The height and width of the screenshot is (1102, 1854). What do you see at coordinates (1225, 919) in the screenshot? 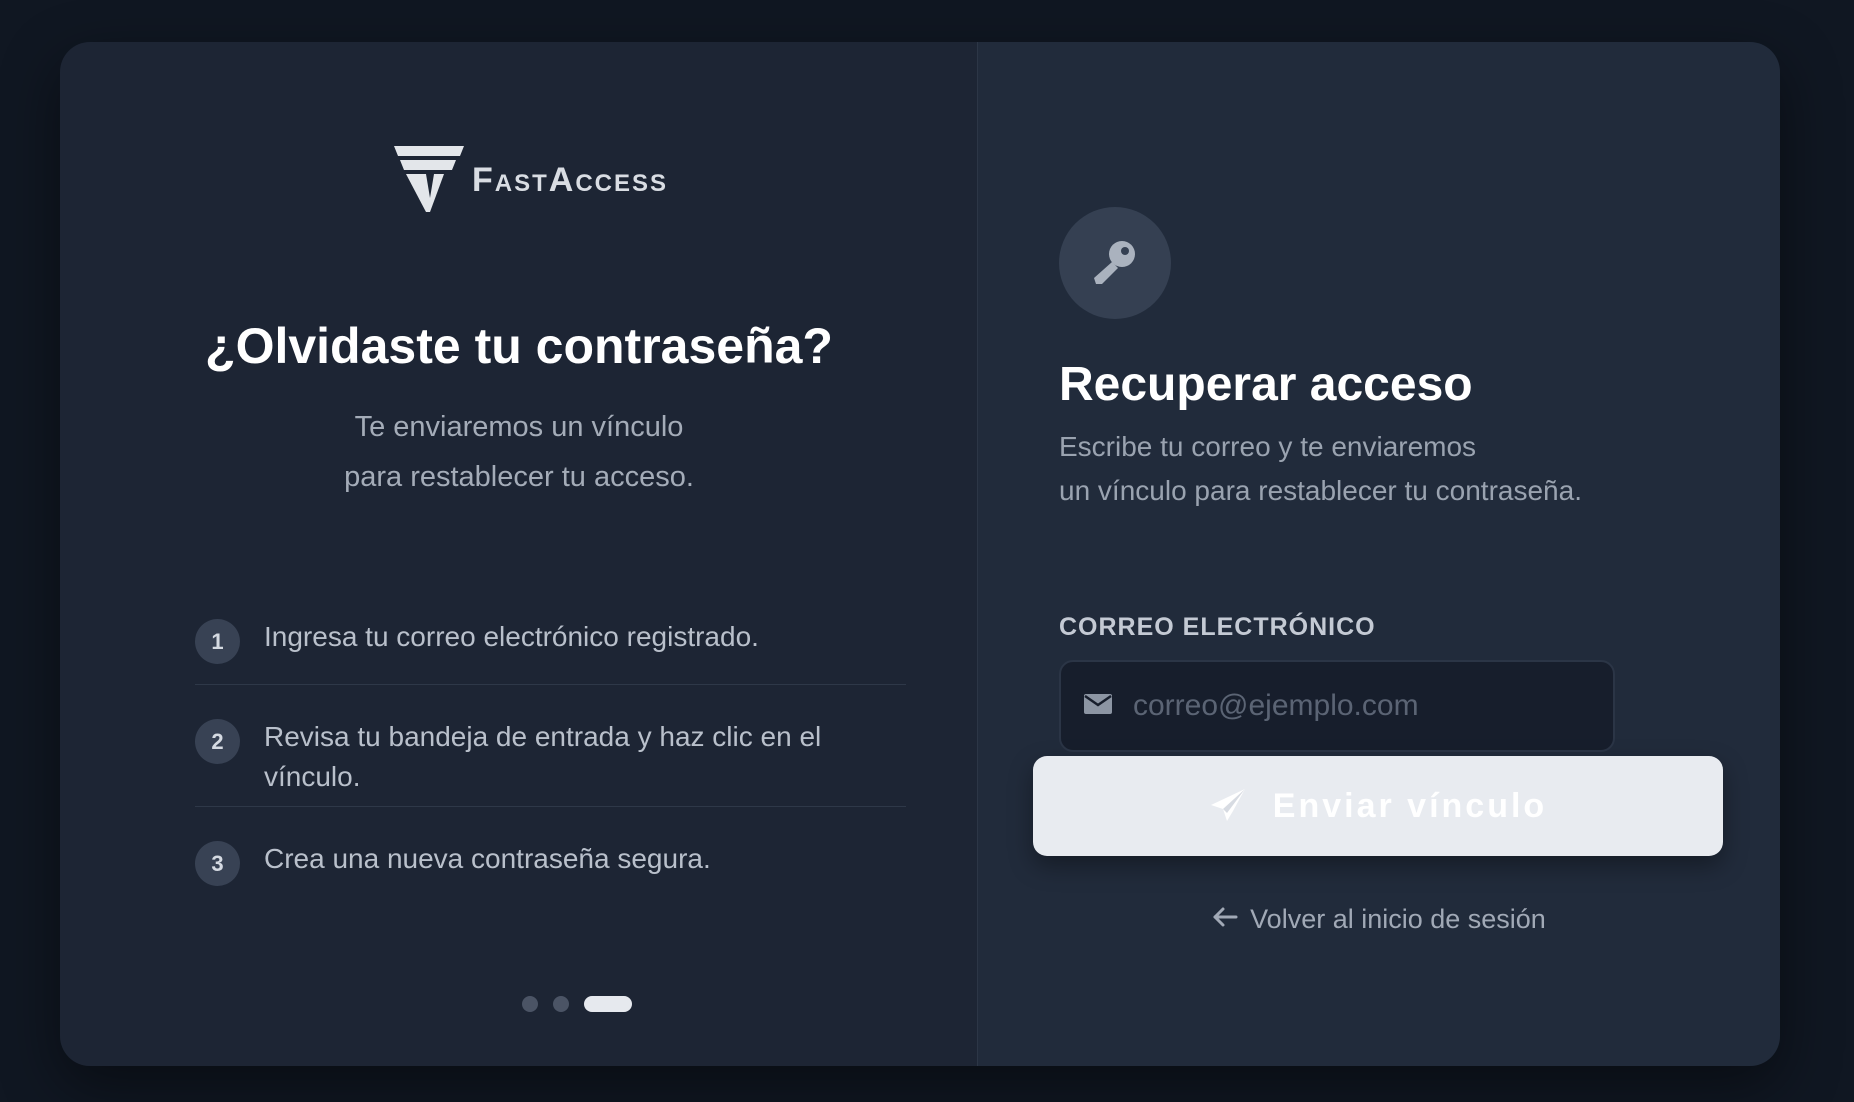
I see `arrow-left-icon` at bounding box center [1225, 919].